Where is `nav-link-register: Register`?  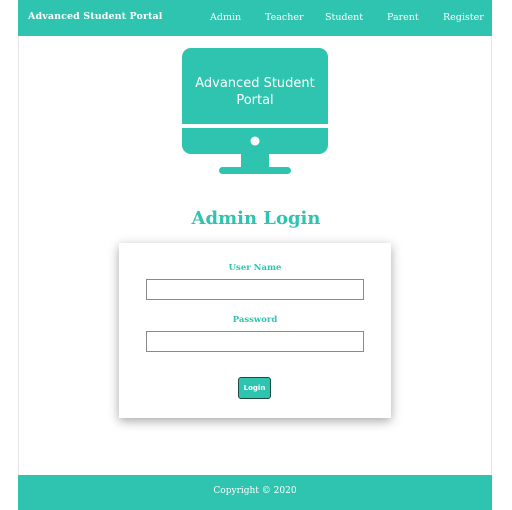 nav-link-register: Register is located at coordinates (463, 17).